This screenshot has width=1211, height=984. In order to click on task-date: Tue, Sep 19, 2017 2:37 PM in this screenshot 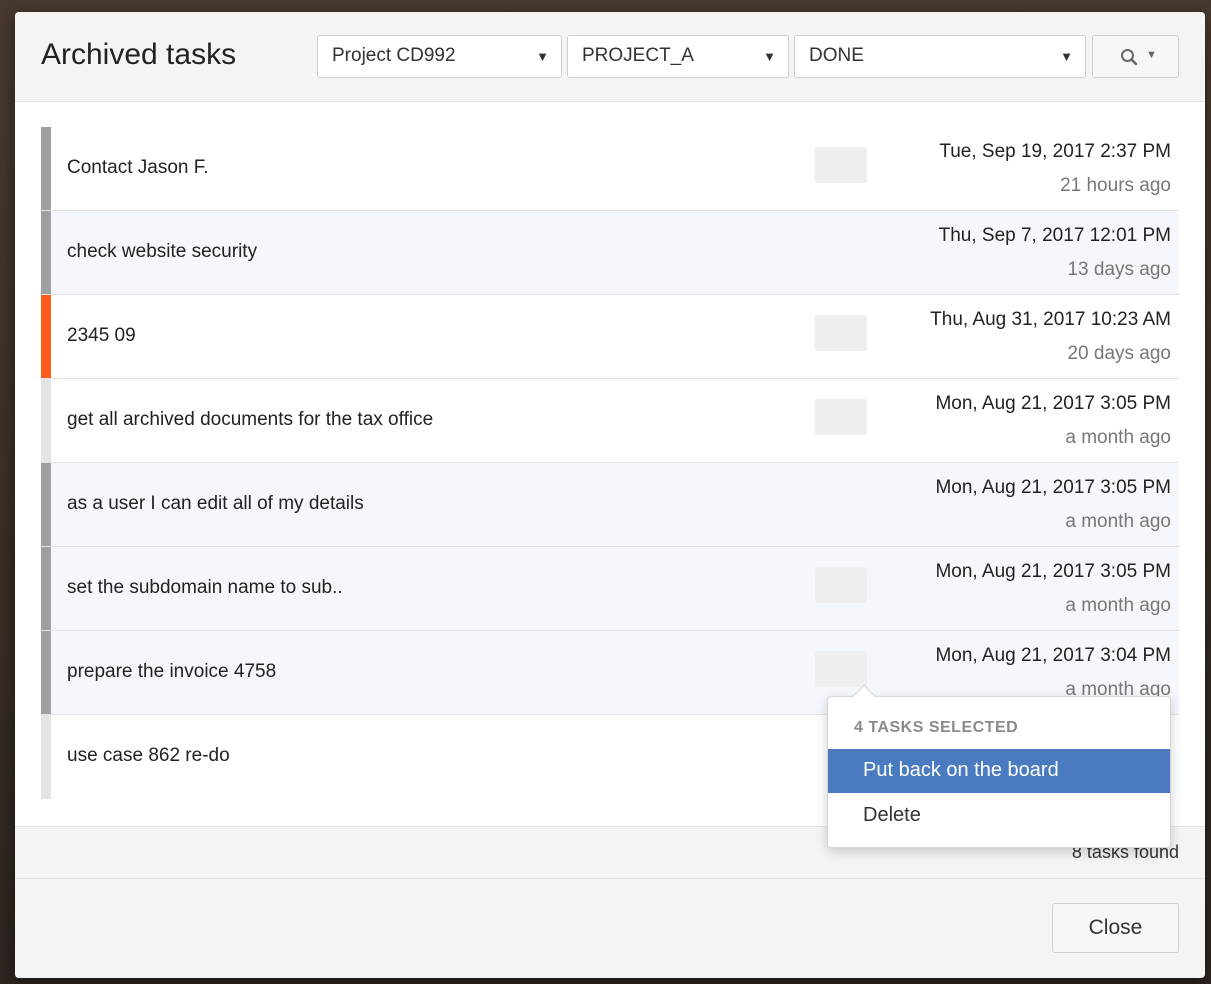, I will do `click(1055, 151)`.